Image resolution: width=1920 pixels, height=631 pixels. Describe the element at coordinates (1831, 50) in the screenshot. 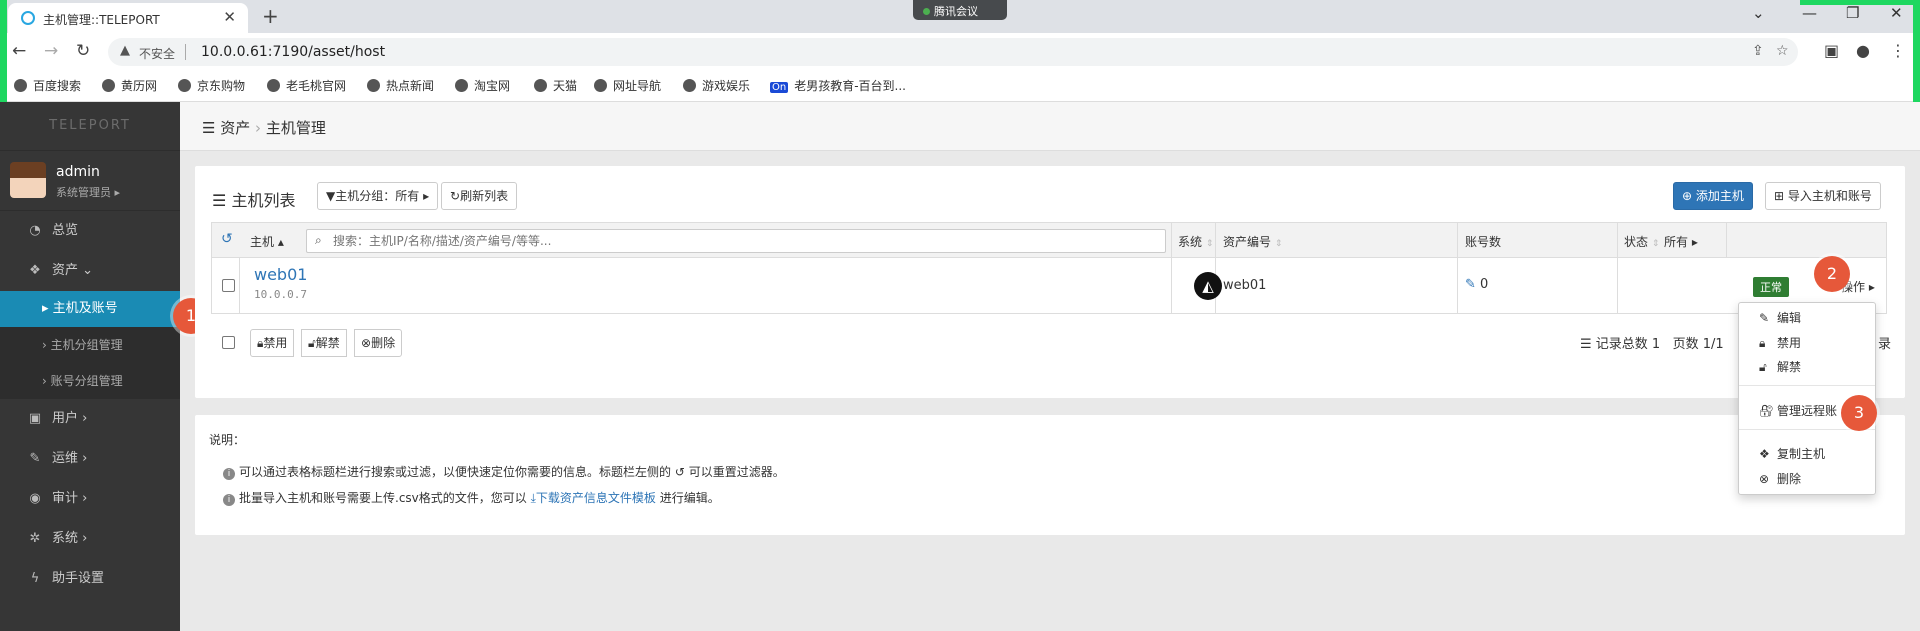

I see `side-panel-icon: ▣` at that location.